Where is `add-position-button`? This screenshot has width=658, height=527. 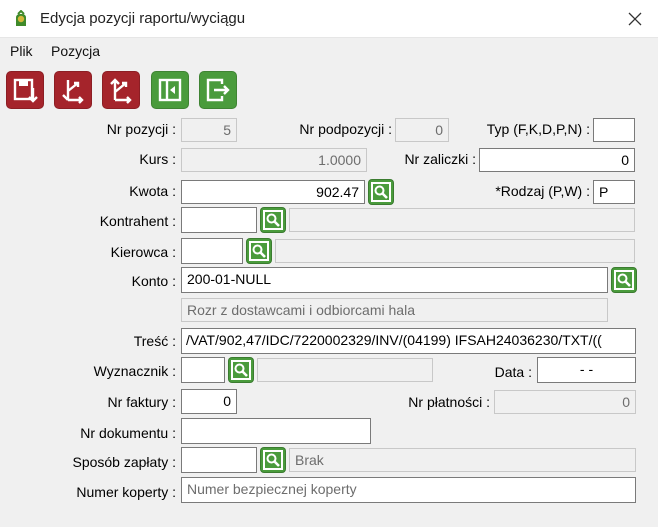 add-position-button is located at coordinates (121, 90).